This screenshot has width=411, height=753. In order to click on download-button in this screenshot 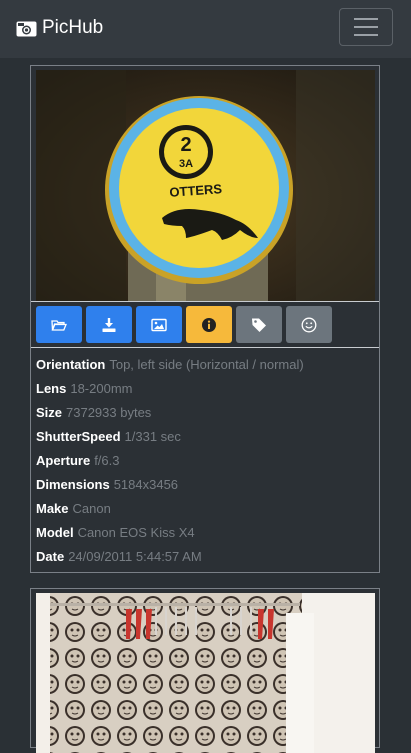, I will do `click(109, 324)`.